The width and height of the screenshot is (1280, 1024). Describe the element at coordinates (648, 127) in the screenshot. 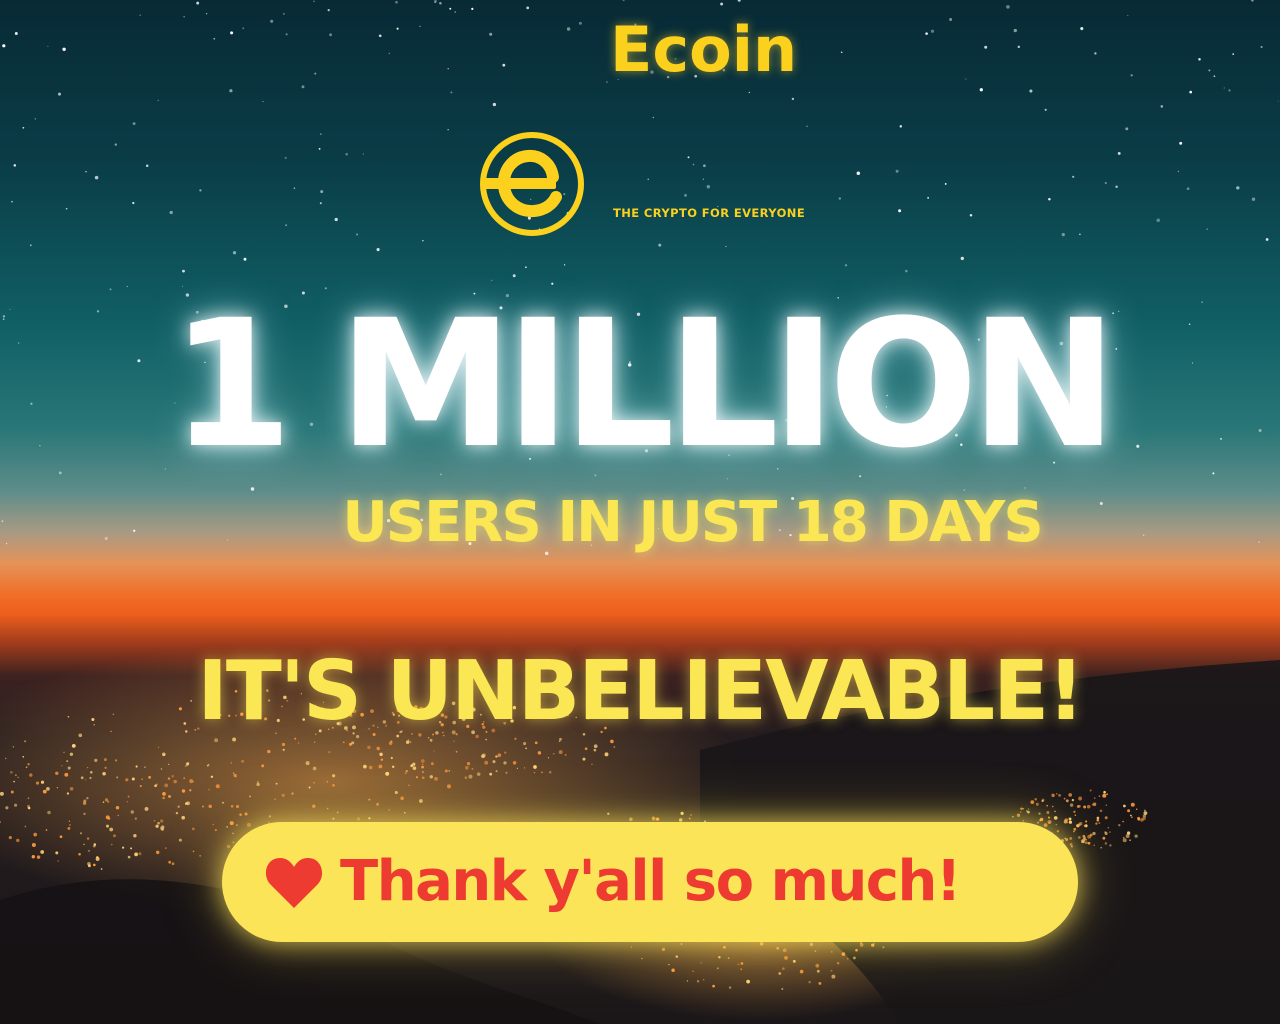

I see `brand-logo: Ecoin THE CRYPTO FOR EVERYONE` at that location.